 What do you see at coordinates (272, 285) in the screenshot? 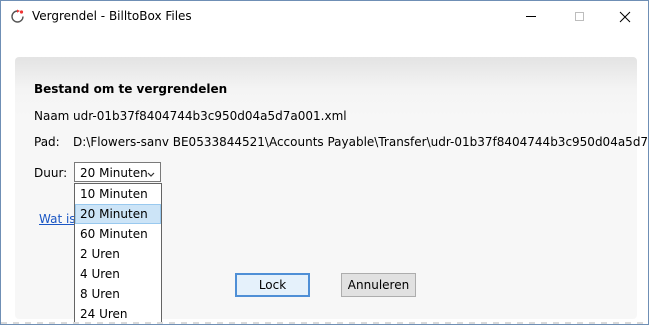
I see `lock-button: Lock` at bounding box center [272, 285].